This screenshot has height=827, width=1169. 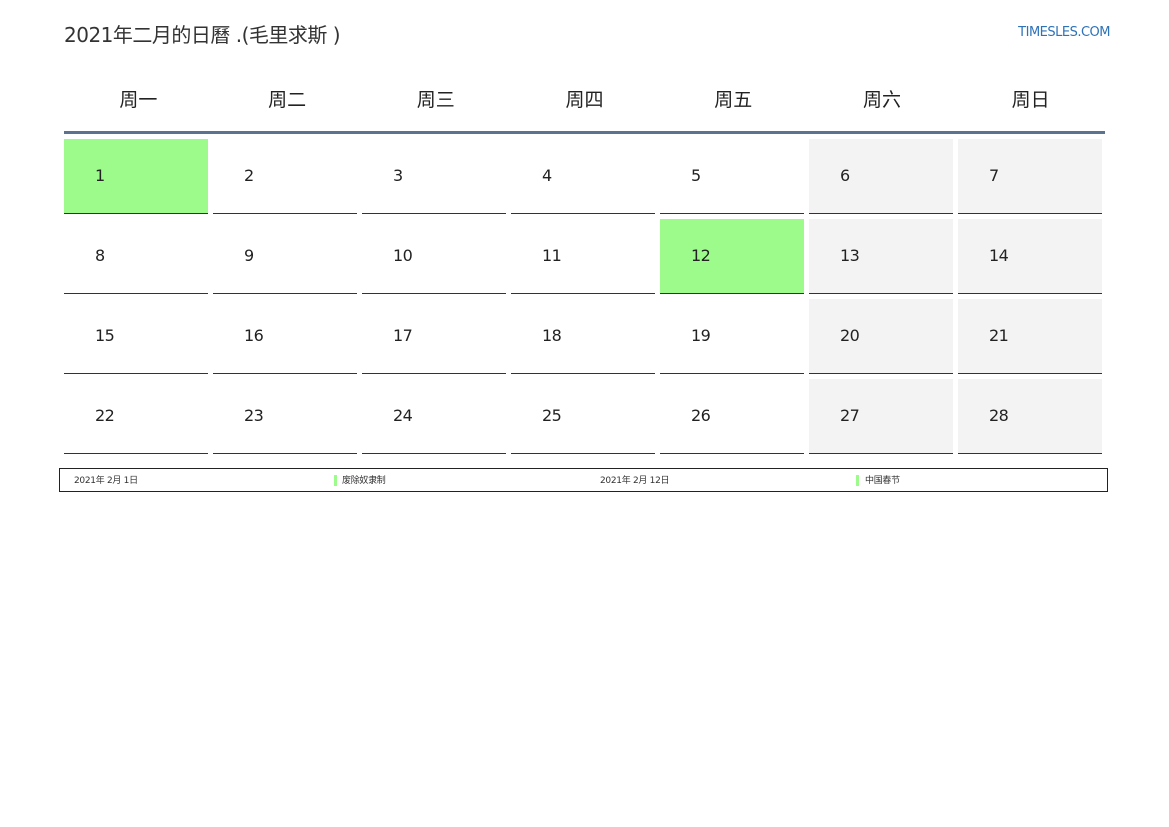 What do you see at coordinates (105, 335) in the screenshot?
I see `day-number: 15` at bounding box center [105, 335].